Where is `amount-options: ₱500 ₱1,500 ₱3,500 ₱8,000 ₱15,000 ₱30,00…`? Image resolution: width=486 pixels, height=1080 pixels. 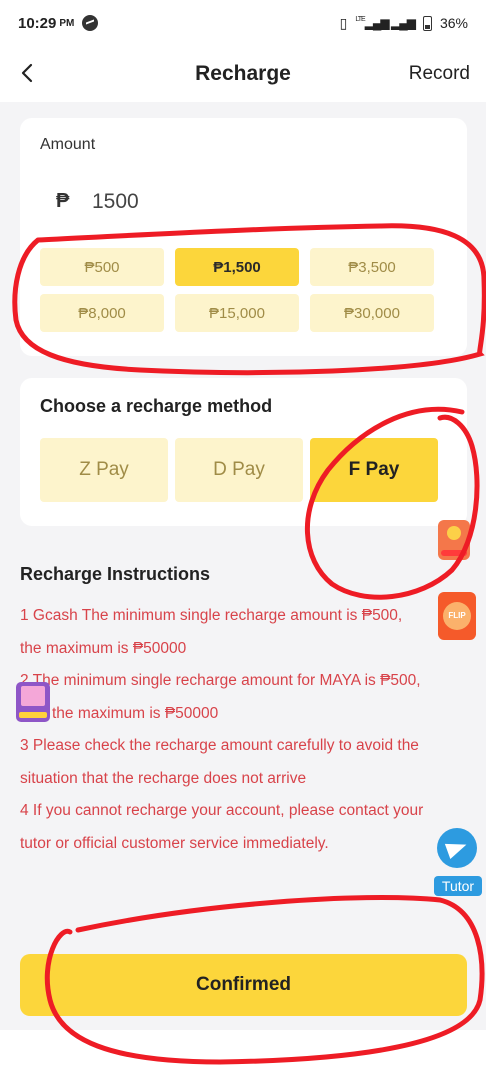
amount-options: ₱500 ₱1,500 ₱3,500 ₱8,000 ₱15,000 ₱30,00… is located at coordinates (240, 290).